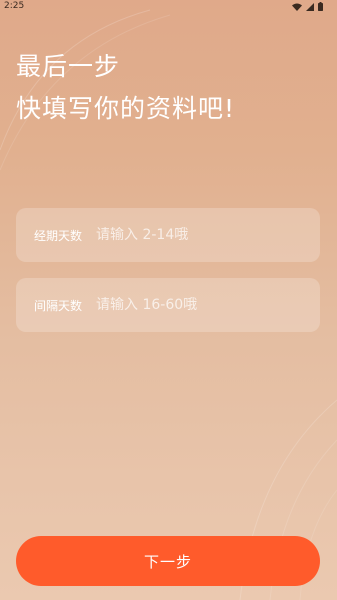  What do you see at coordinates (196, 235) in the screenshot?
I see `period-days-input` at bounding box center [196, 235].